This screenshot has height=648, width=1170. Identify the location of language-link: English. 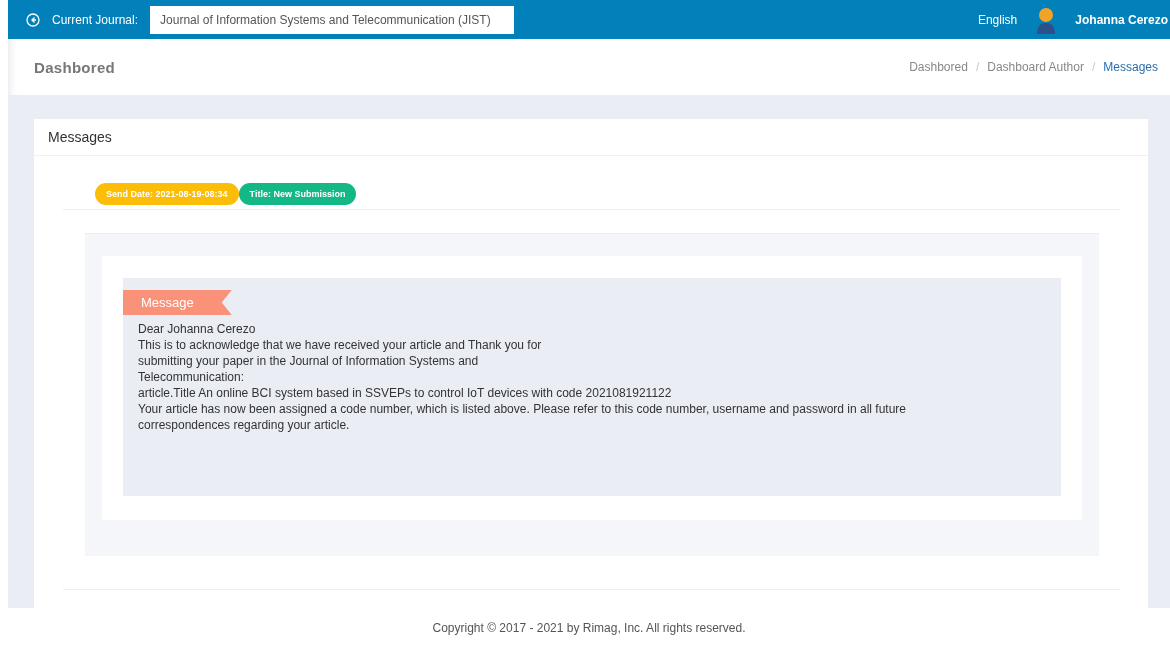
(997, 19).